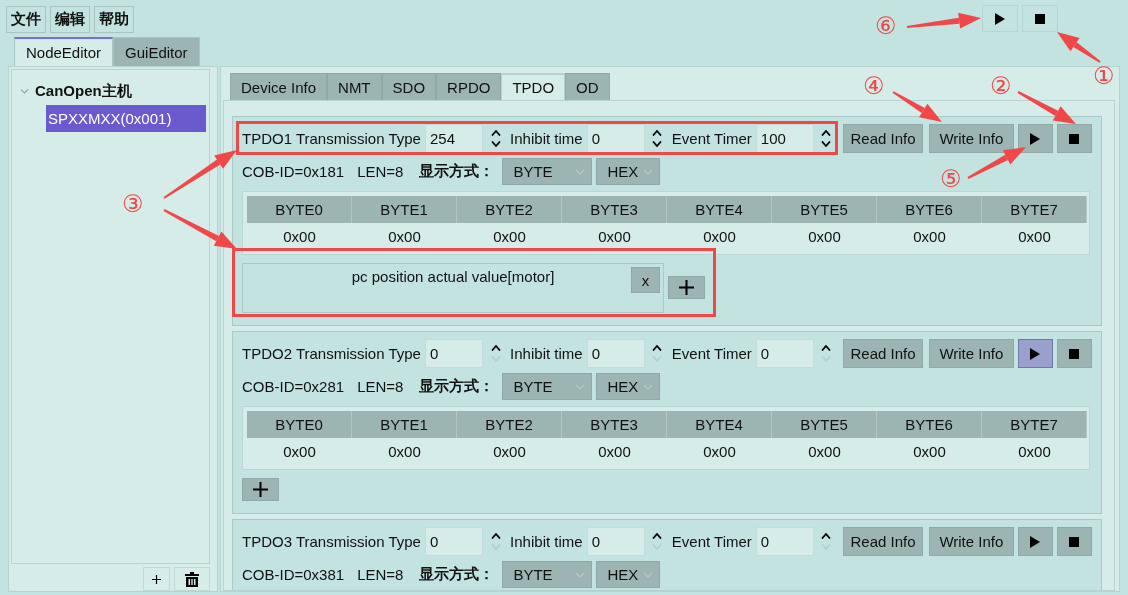  I want to click on field-label: TPDO1 Transmission Type, so click(331, 138).